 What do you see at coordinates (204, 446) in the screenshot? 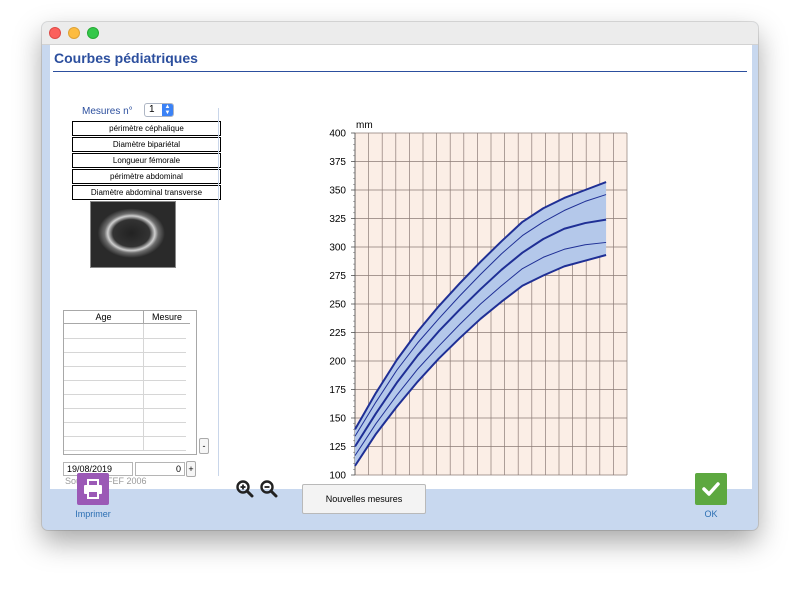
I see `remove-row-button: -` at bounding box center [204, 446].